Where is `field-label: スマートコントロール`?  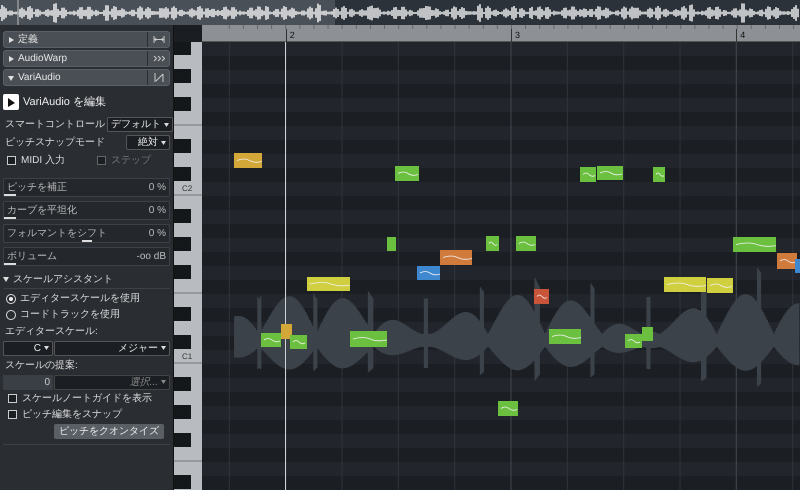 field-label: スマートコントロール is located at coordinates (55, 125).